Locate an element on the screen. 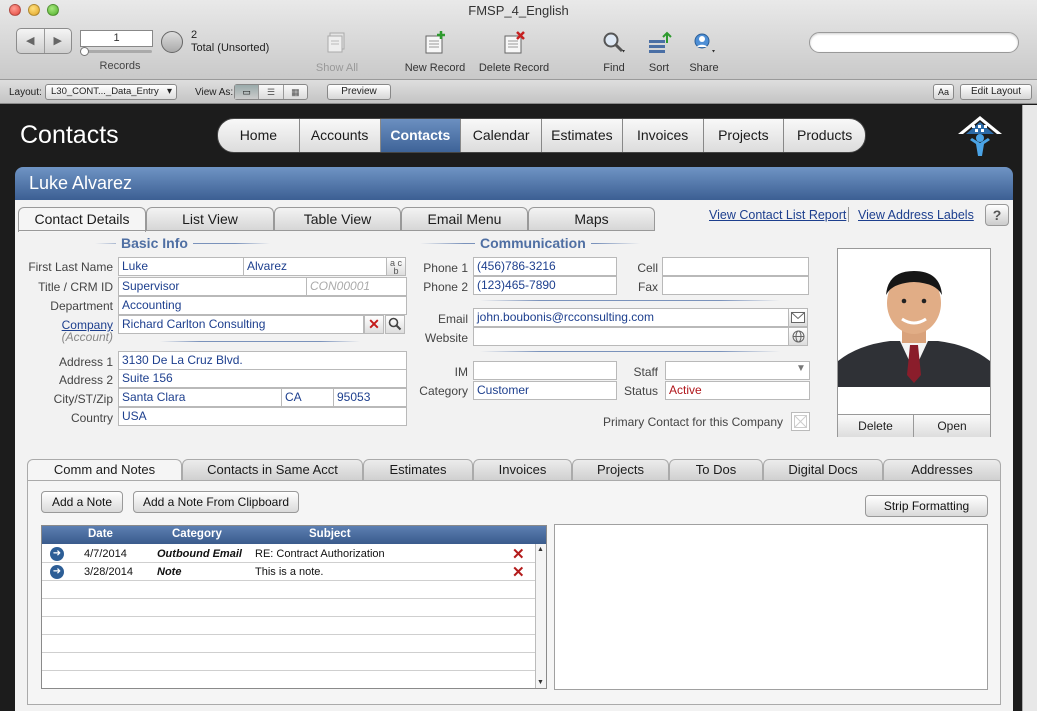 The image size is (1037, 711). list-view-icon: ☰ is located at coordinates (270, 92).